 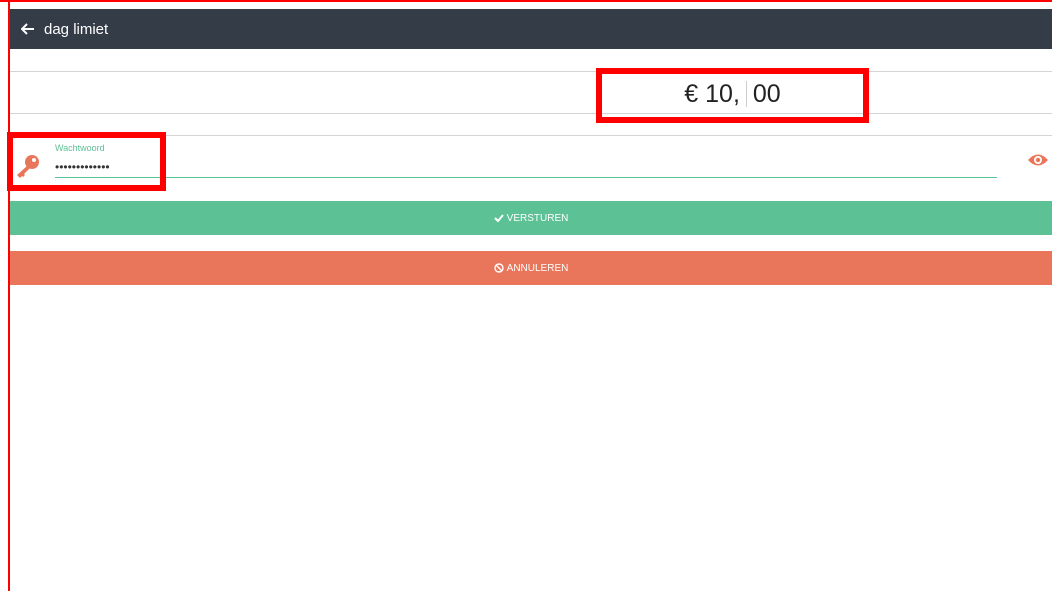 What do you see at coordinates (9, 295) in the screenshot?
I see `highlight-frame-left` at bounding box center [9, 295].